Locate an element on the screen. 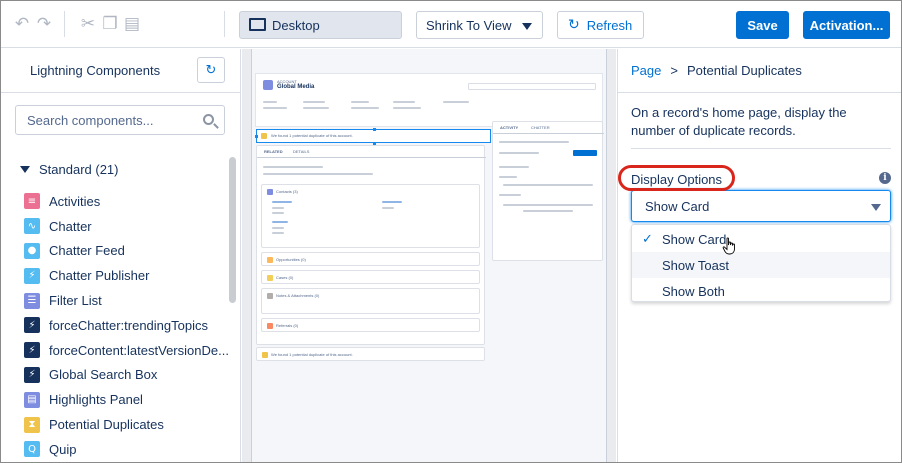 The image size is (902, 463). record-highlight-fields is located at coordinates (423, 108).